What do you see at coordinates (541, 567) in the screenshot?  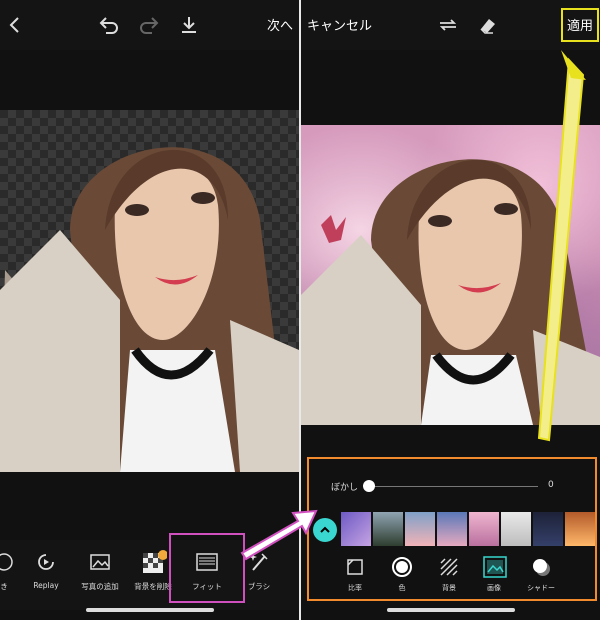 I see `shadow-icon` at bounding box center [541, 567].